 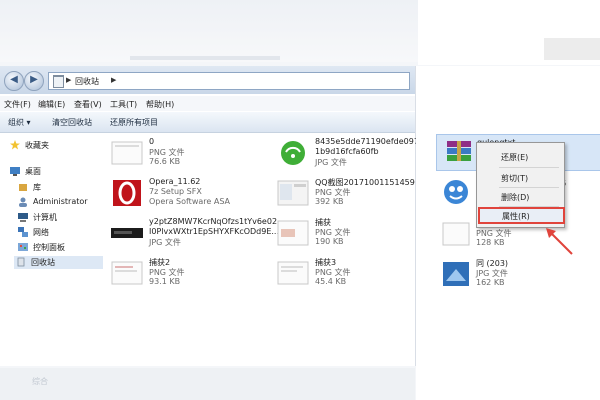 I want to click on command-bar: 组织 ▾ 清空回收站 还原所有项目, so click(x=207, y=122).